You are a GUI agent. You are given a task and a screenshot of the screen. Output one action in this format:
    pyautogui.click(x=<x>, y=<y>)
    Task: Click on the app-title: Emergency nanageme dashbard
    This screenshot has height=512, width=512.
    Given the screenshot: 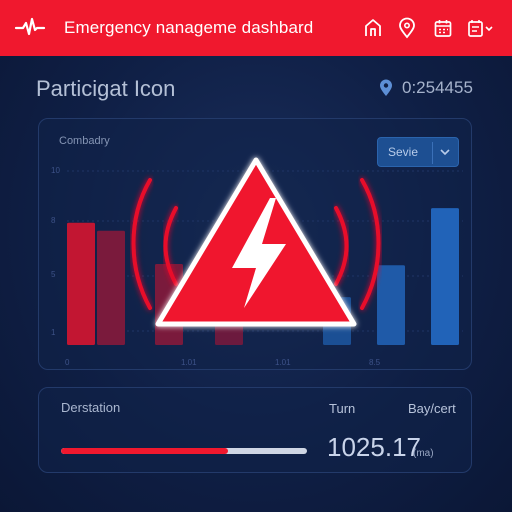 What is the action you would take?
    pyautogui.click(x=189, y=27)
    